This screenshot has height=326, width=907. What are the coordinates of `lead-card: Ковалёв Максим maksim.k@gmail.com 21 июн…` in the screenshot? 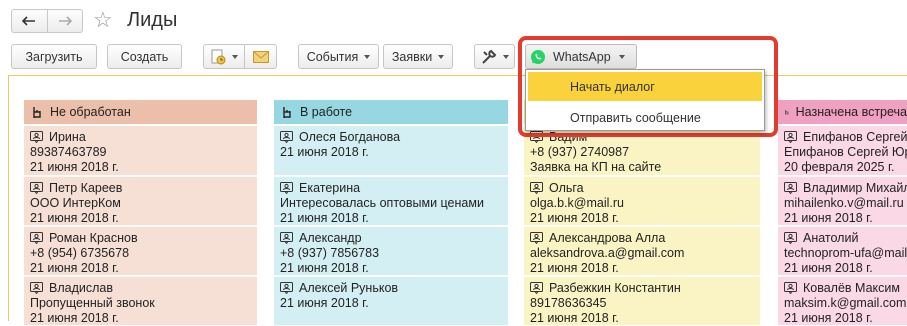 It's located at (842, 301).